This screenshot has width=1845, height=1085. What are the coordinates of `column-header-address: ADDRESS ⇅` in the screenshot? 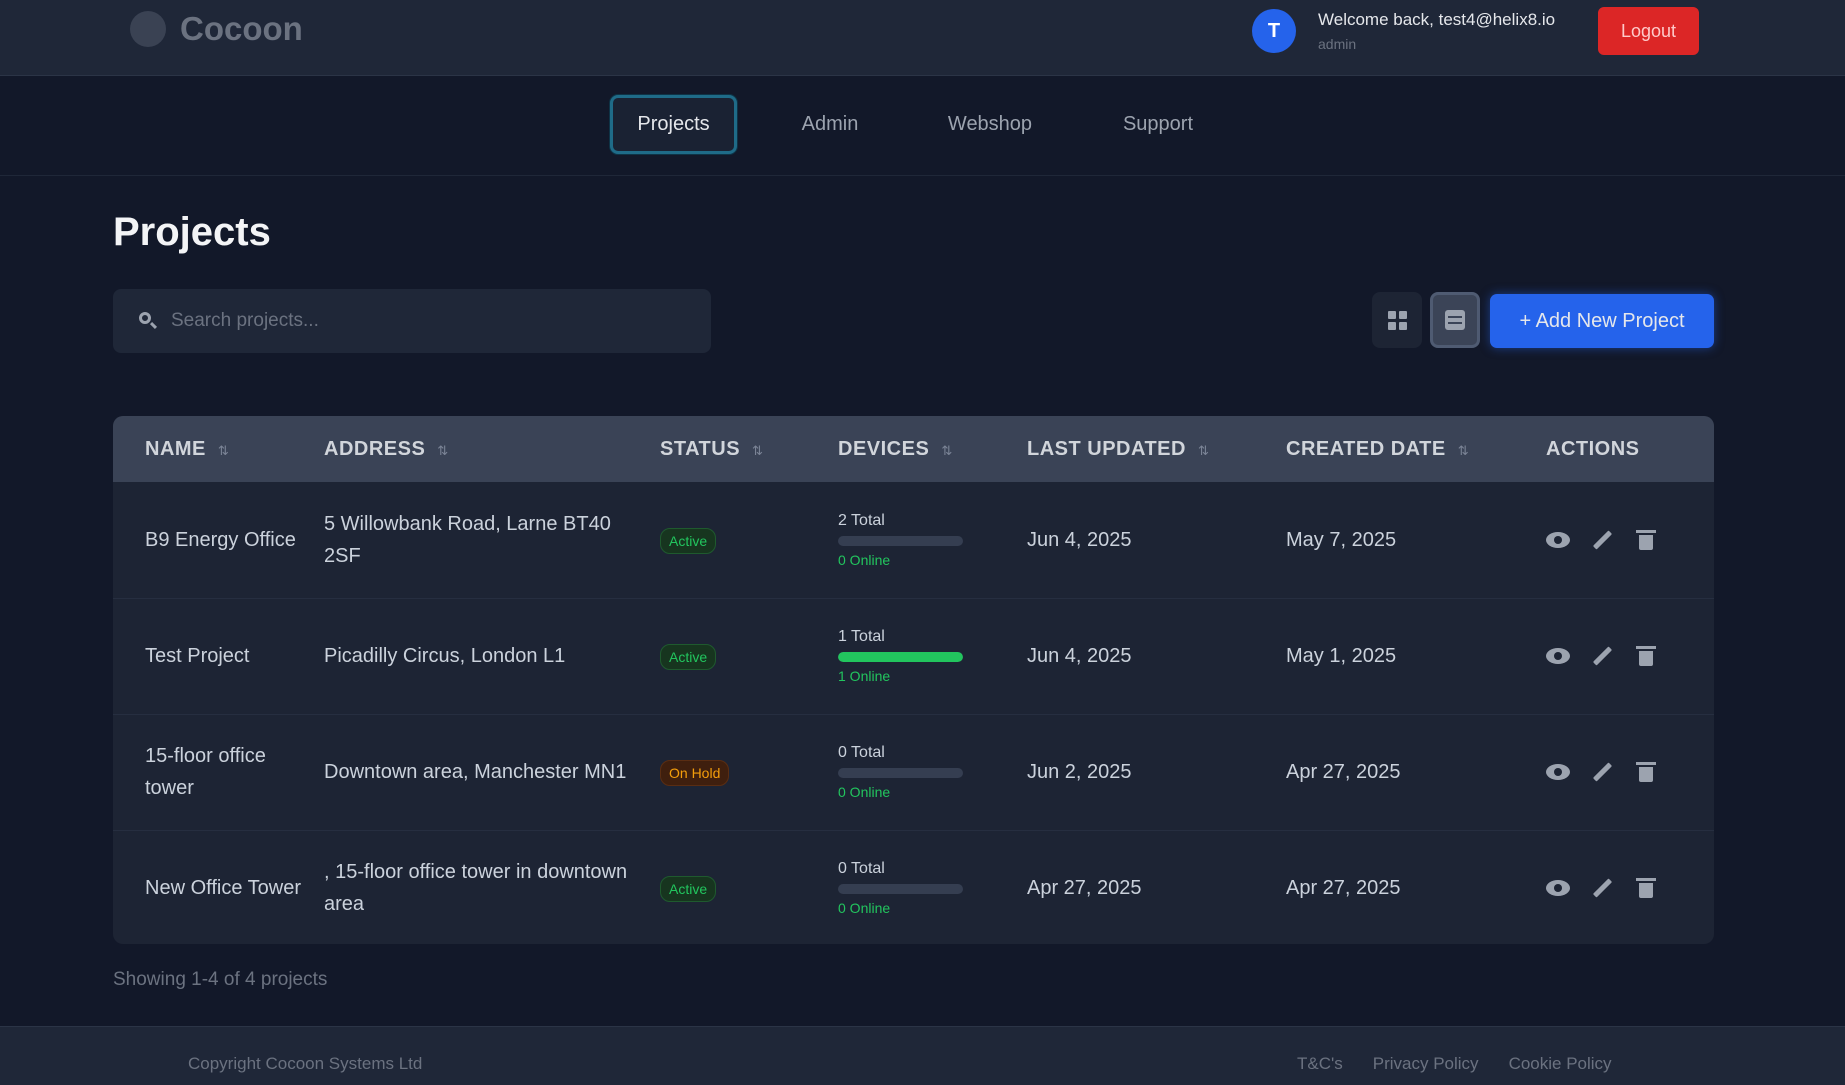 It's located at (492, 449).